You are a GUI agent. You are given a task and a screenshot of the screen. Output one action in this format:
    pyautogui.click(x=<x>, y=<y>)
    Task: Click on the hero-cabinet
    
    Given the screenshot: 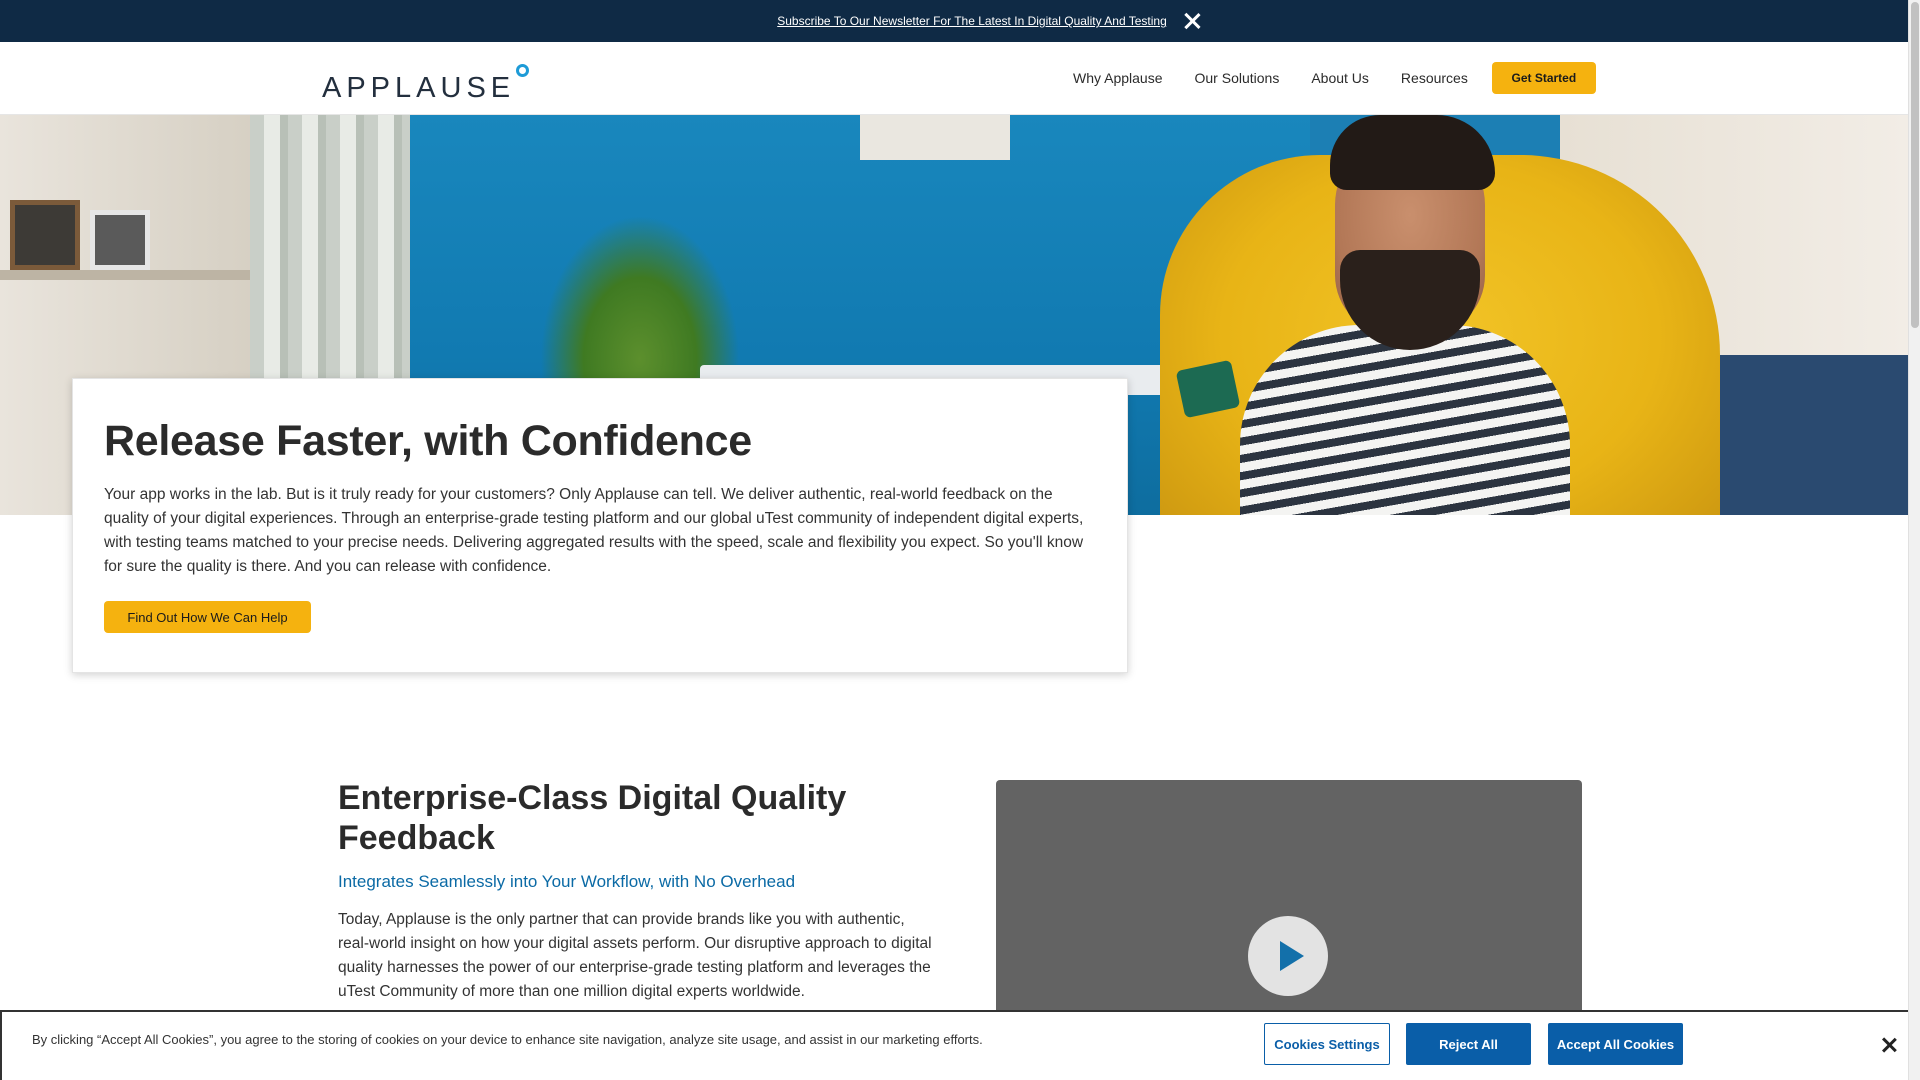 What is the action you would take?
    pyautogui.click(x=1814, y=435)
    